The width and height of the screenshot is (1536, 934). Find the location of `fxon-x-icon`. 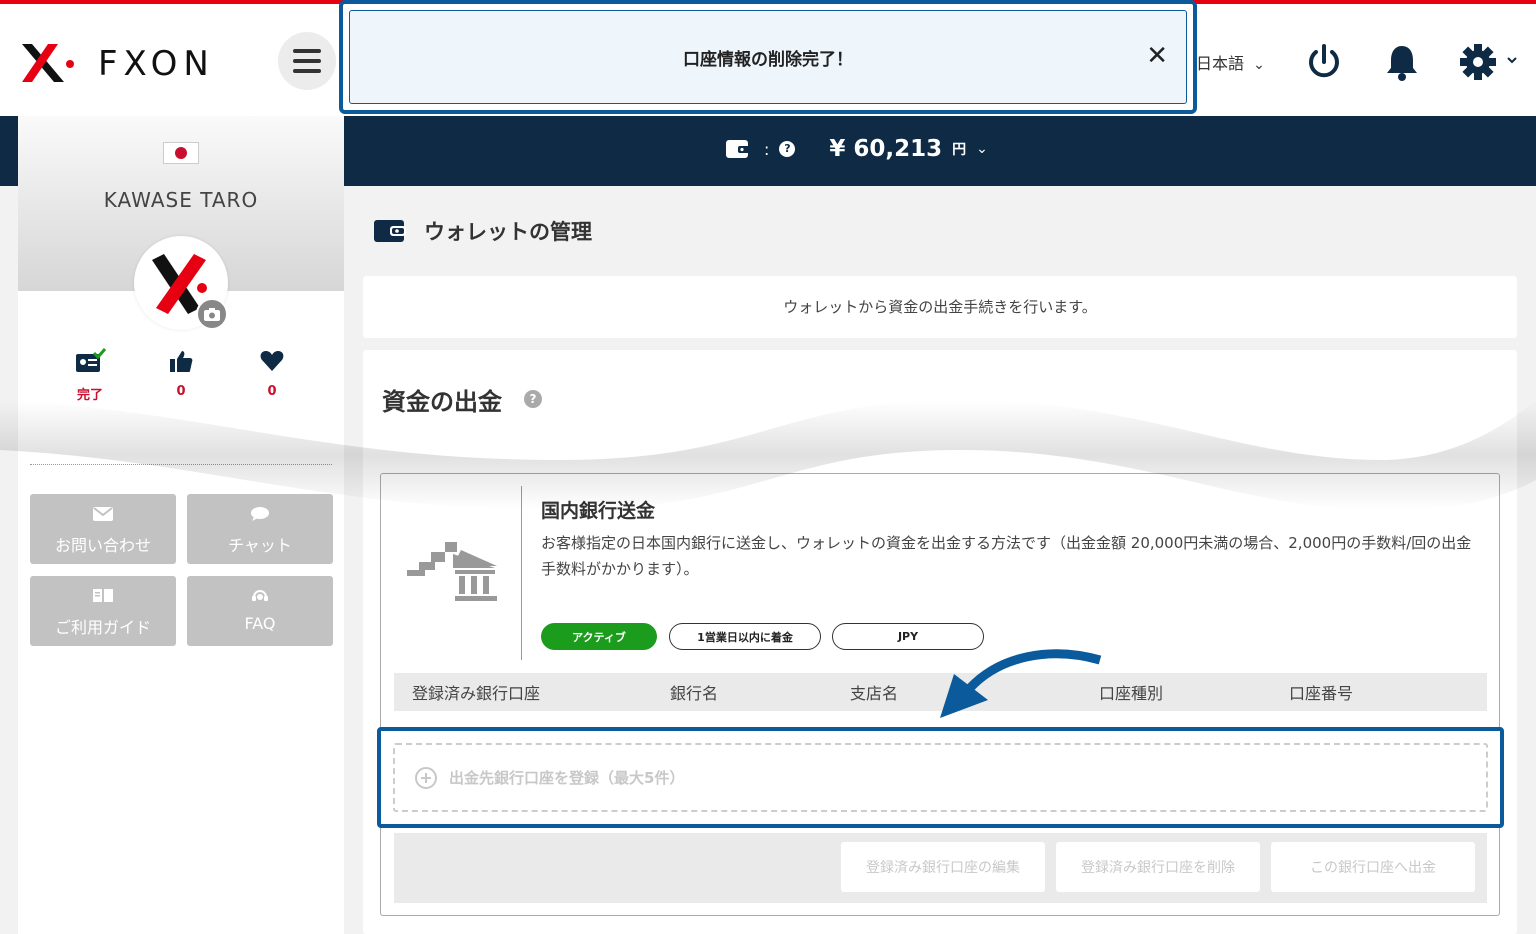

fxon-x-icon is located at coordinates (48, 63).